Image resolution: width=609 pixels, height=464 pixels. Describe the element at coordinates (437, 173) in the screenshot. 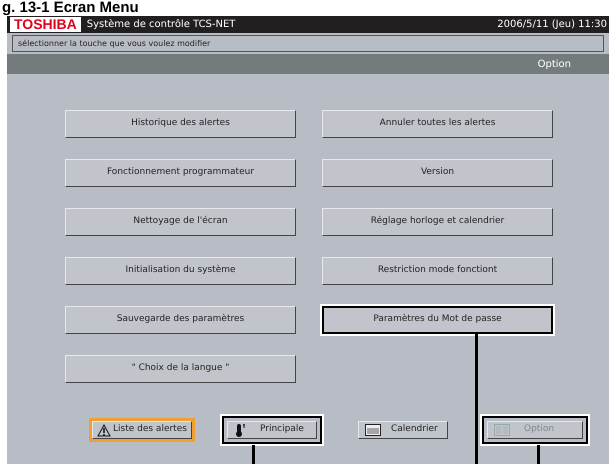

I see `menu-button: Version` at that location.